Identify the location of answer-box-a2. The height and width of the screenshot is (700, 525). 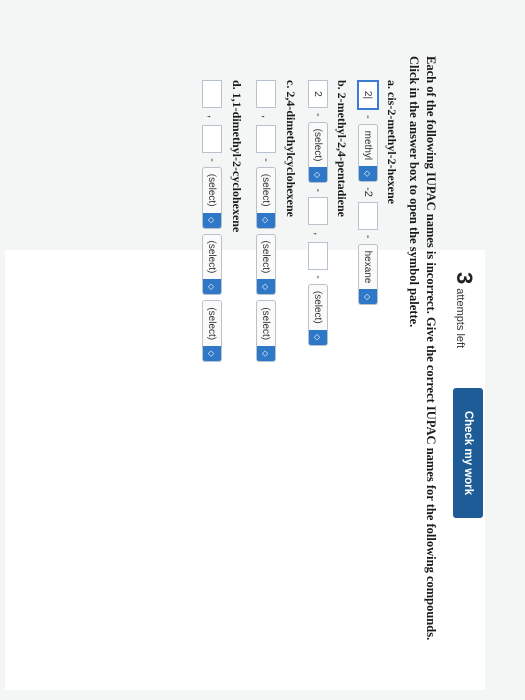
(368, 215).